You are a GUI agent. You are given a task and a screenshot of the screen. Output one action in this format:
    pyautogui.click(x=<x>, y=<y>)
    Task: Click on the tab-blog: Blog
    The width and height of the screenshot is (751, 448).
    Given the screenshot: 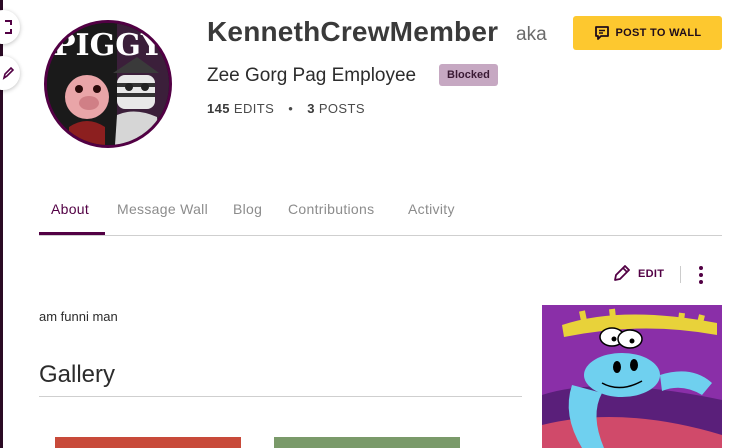 What is the action you would take?
    pyautogui.click(x=247, y=216)
    